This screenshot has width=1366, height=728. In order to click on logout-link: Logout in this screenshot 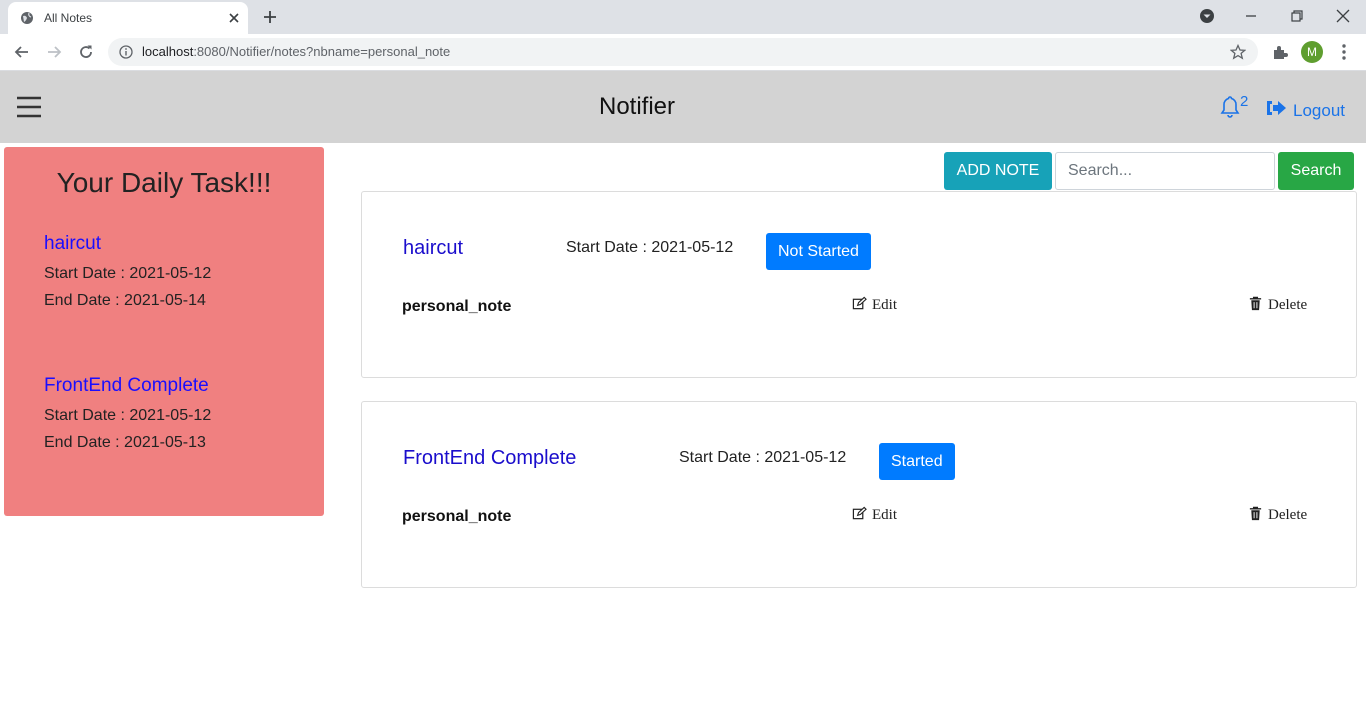, I will do `click(1319, 111)`.